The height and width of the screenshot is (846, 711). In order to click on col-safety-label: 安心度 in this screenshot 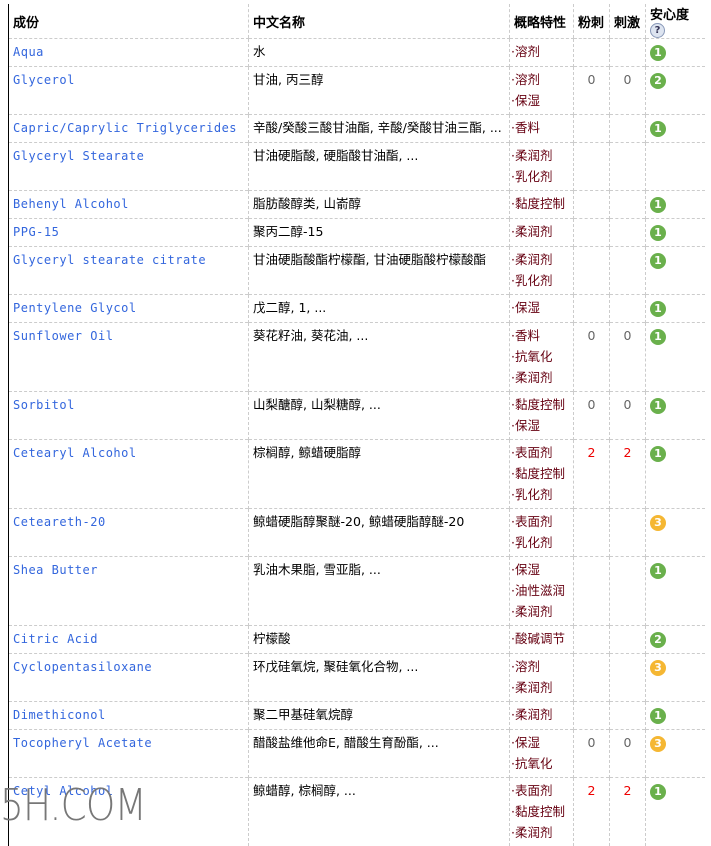, I will do `click(669, 15)`.